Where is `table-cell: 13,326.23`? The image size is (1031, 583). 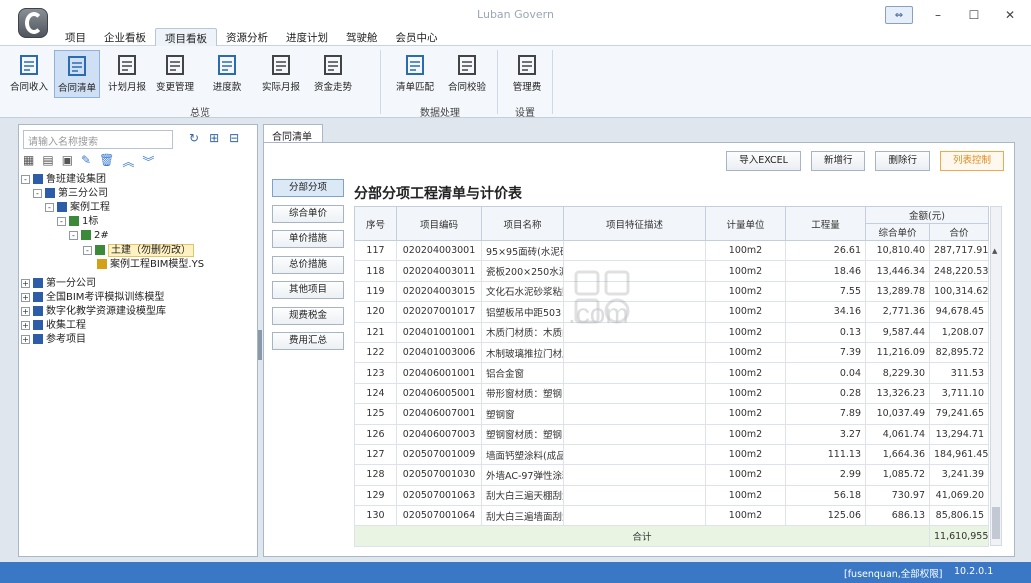
table-cell: 13,326.23 is located at coordinates (897, 393).